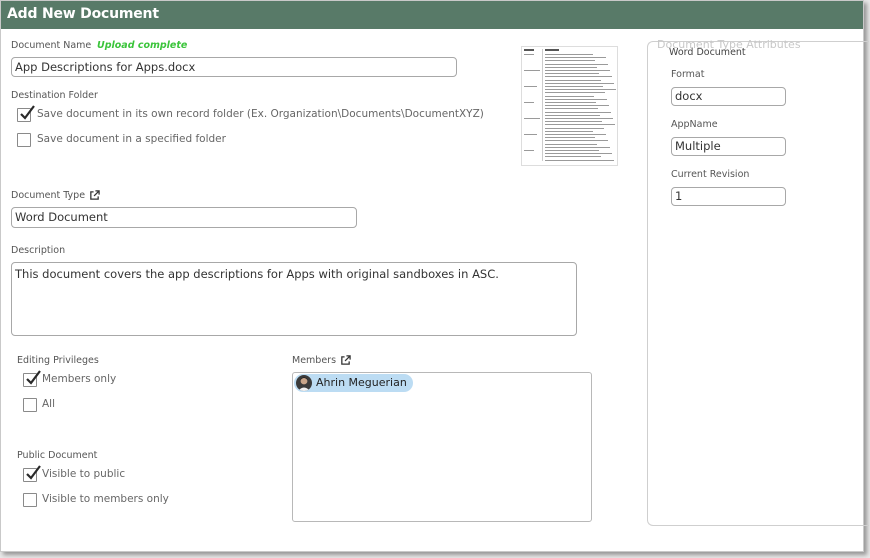 The image size is (870, 558). What do you see at coordinates (314, 360) in the screenshot?
I see `members-label: Members` at bounding box center [314, 360].